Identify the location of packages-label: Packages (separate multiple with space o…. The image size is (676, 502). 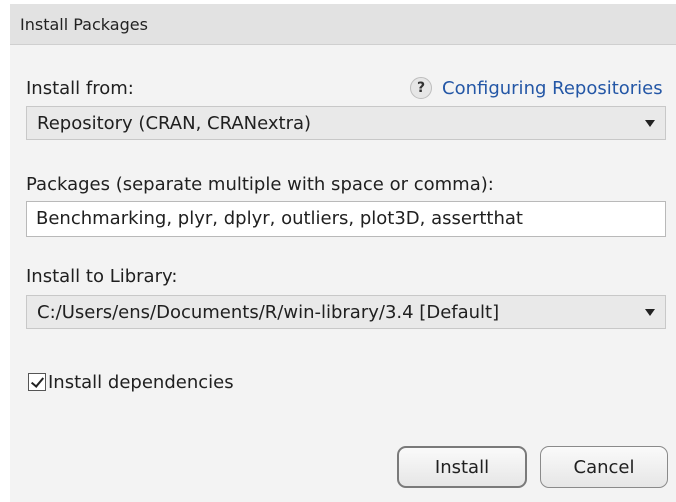
(260, 184).